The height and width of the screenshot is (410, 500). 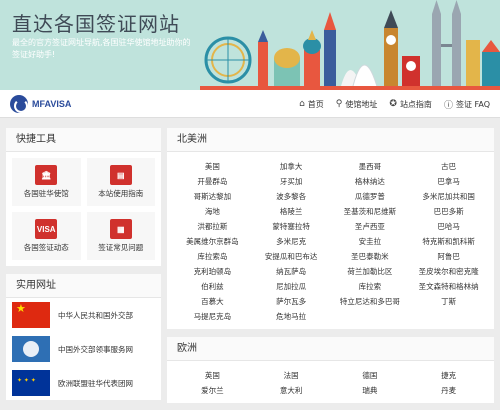 What do you see at coordinates (448, 105) in the screenshot?
I see `info-icon: ⓘ` at bounding box center [448, 105].